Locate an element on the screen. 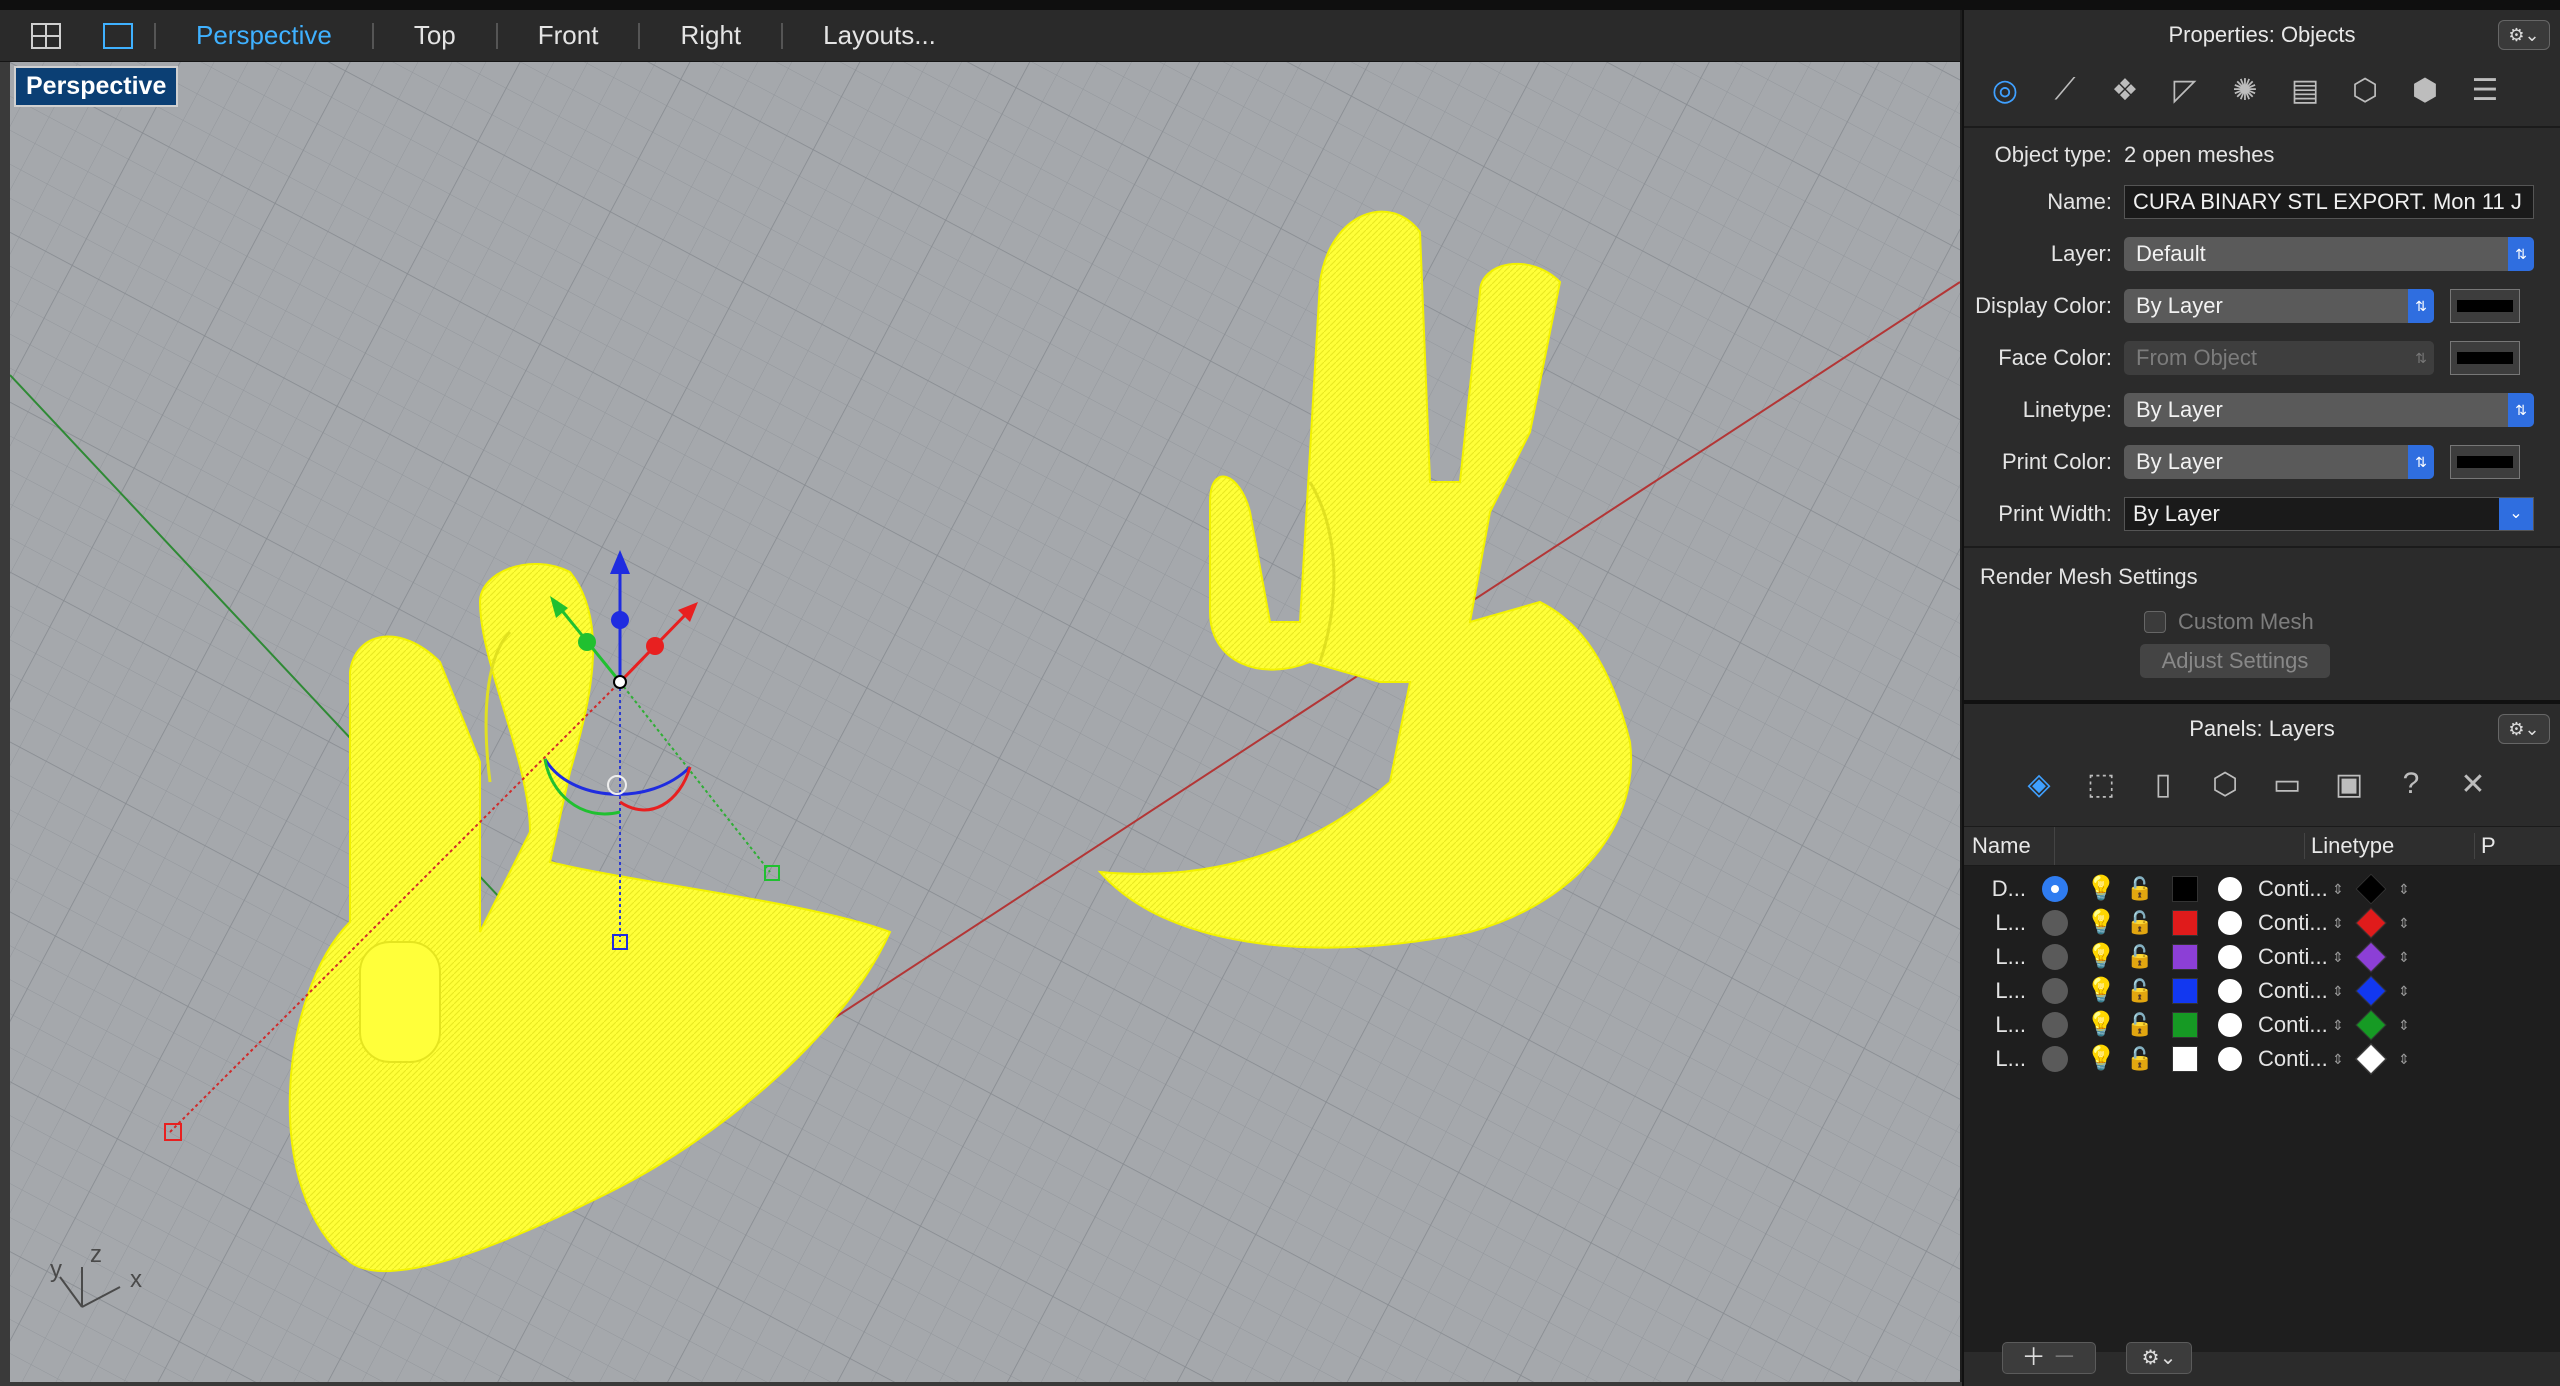 Image resolution: width=2560 pixels, height=1386 pixels. add-layer-button: ＋ is located at coordinates (2034, 1357).